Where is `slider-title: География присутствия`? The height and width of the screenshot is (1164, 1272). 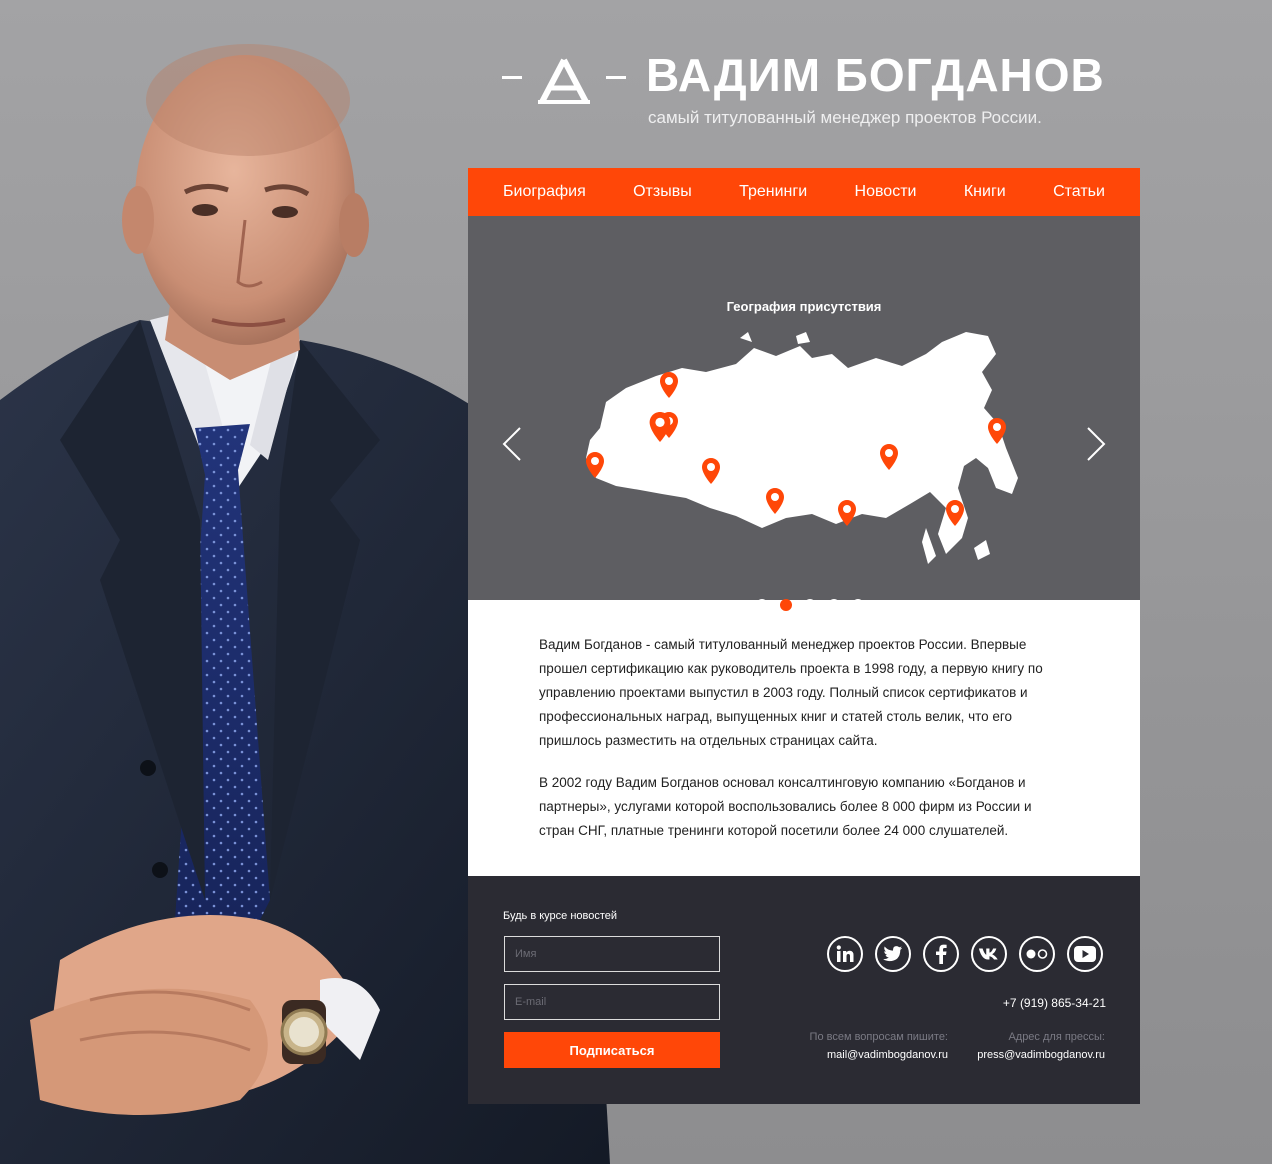 slider-title: География присутствия is located at coordinates (804, 306).